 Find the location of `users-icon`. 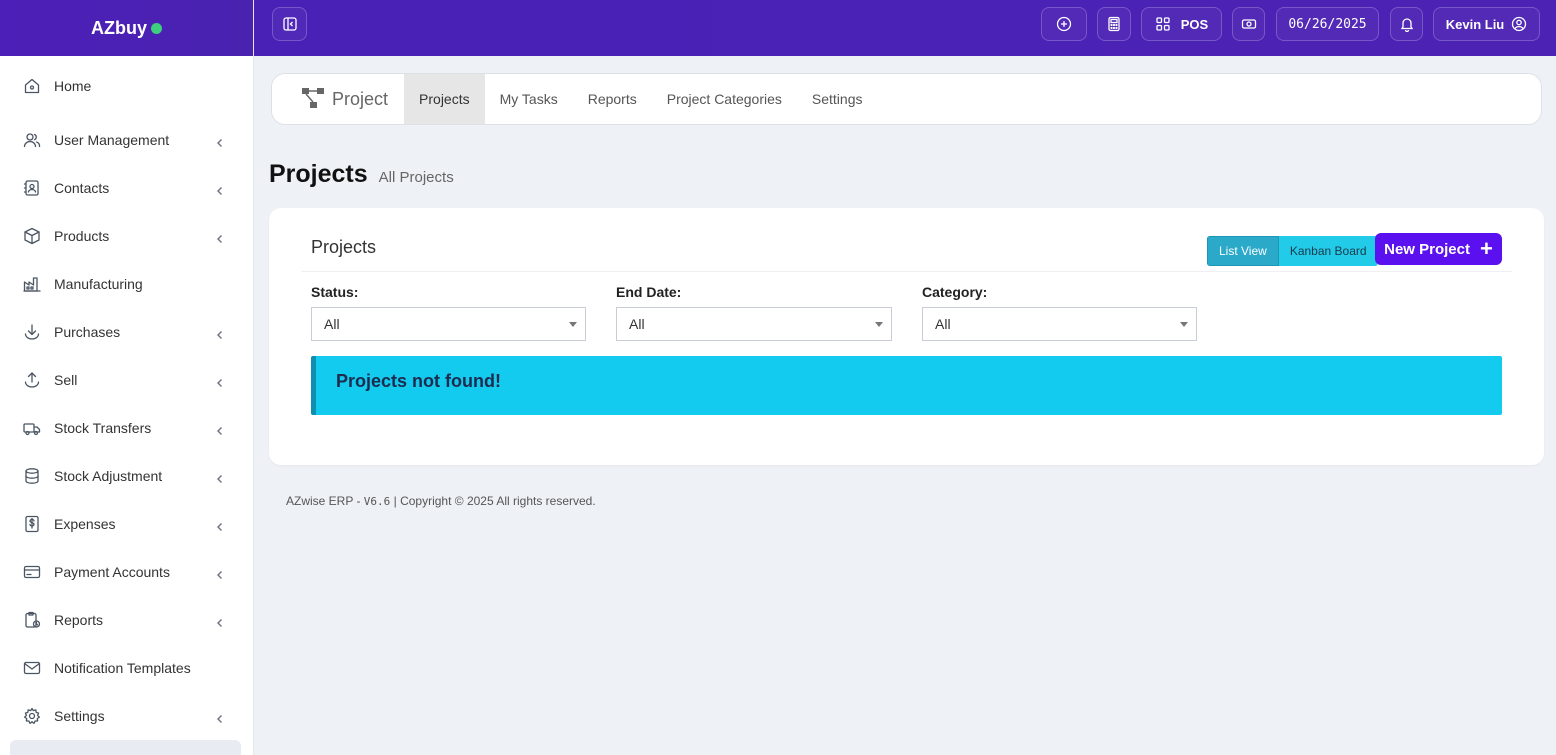

users-icon is located at coordinates (32, 140).